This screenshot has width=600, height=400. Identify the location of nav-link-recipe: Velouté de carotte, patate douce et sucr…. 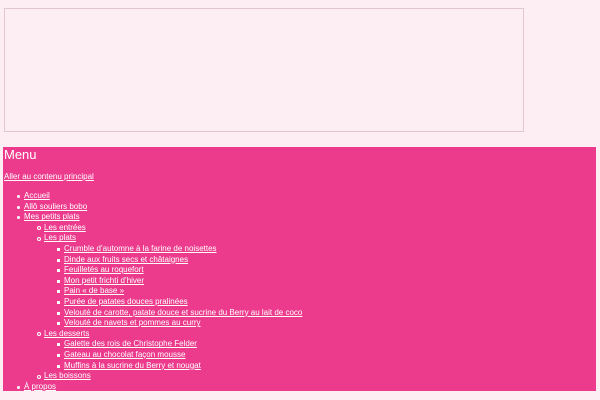
(183, 312).